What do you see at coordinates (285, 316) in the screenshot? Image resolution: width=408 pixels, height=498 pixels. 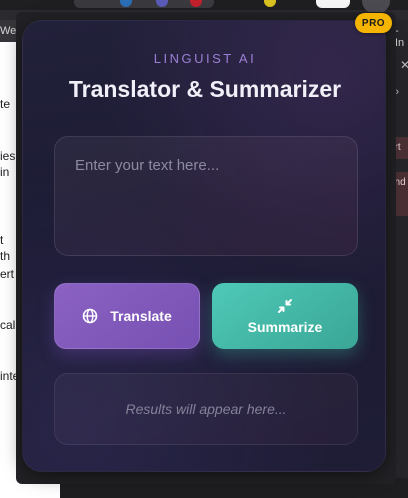 I see `summarize-button: Summarize` at bounding box center [285, 316].